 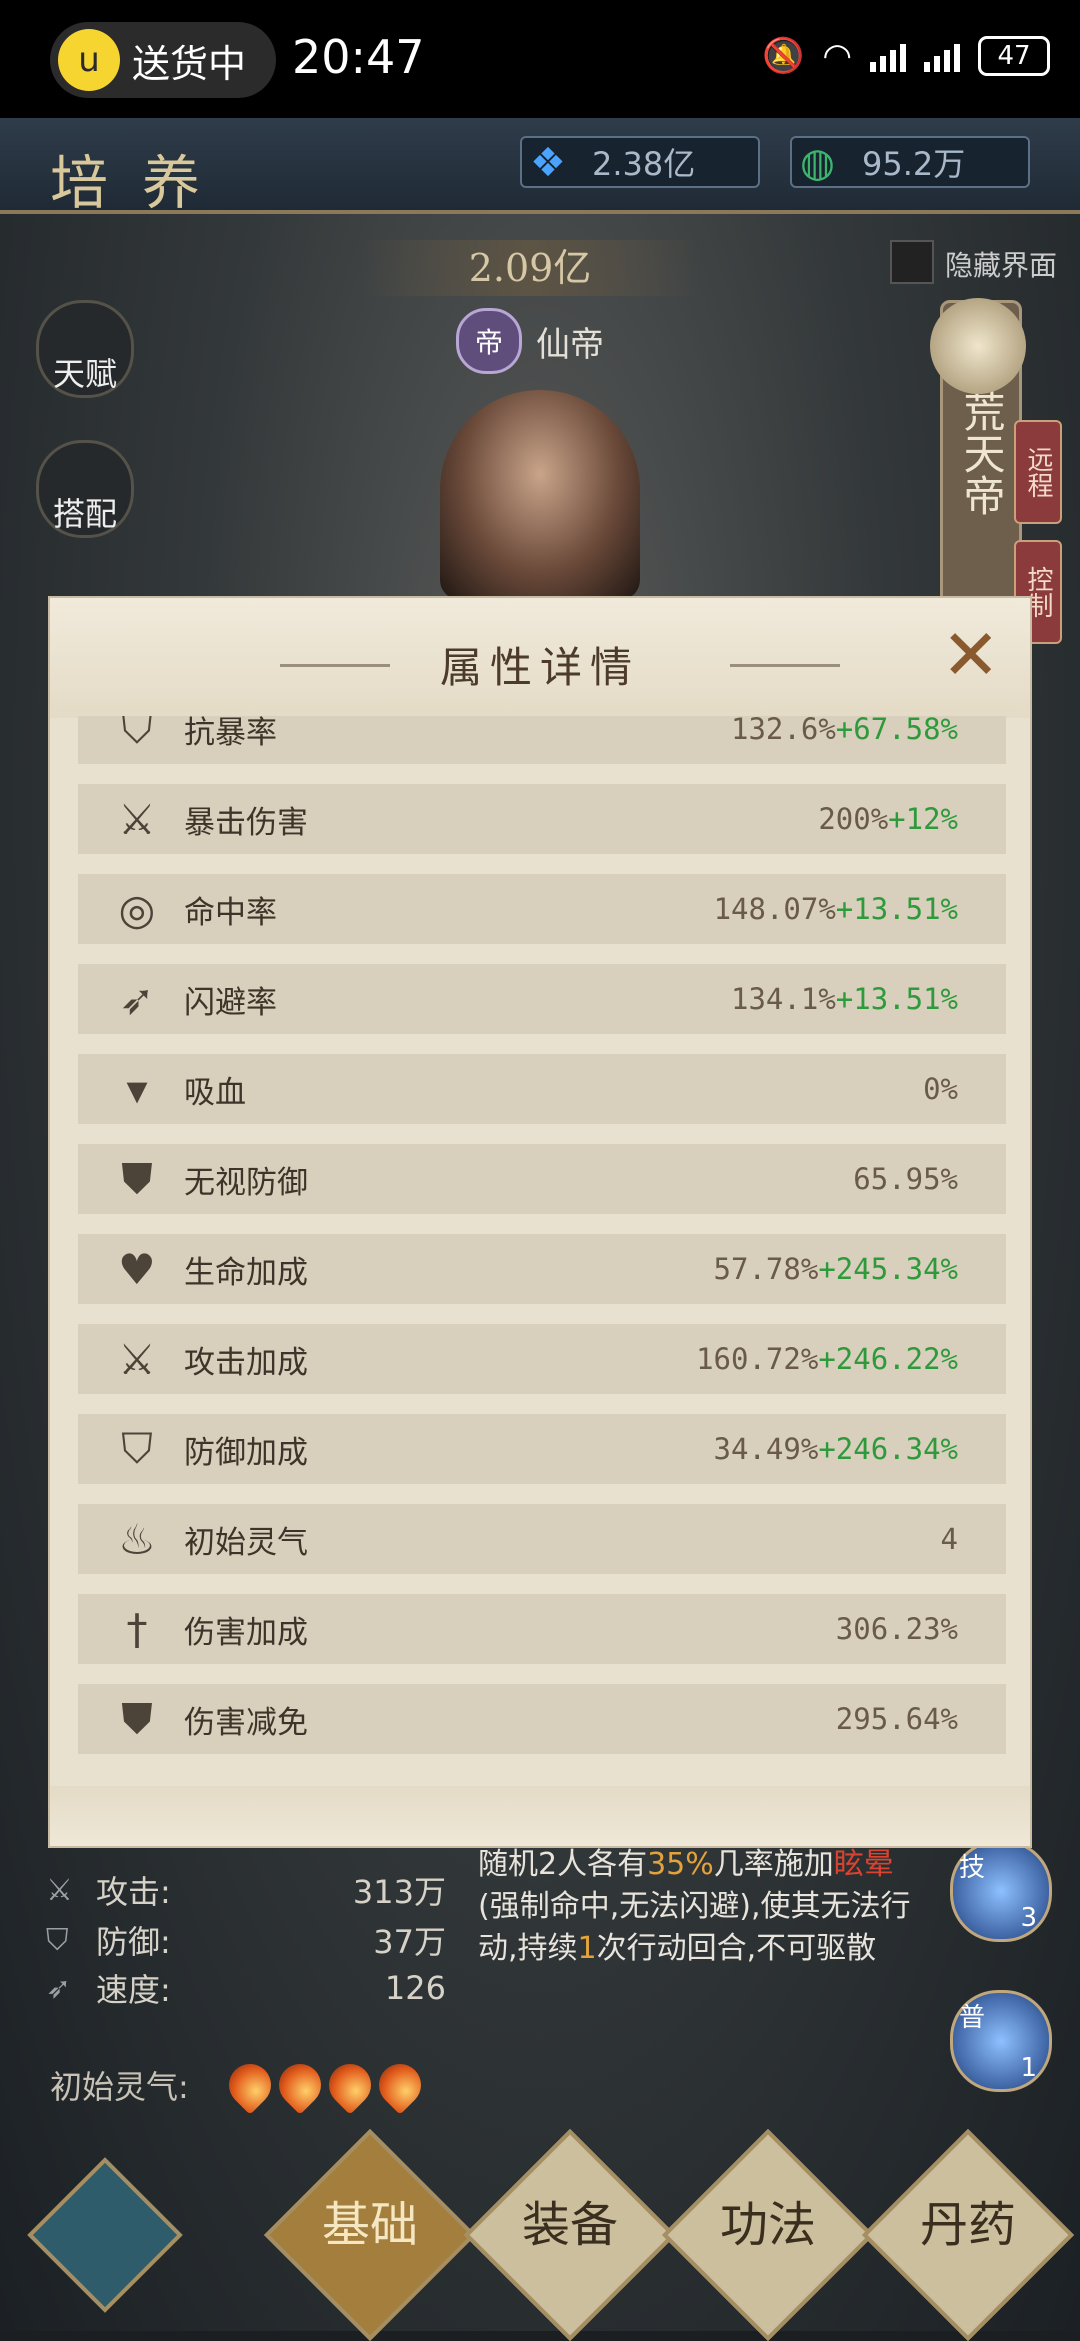 What do you see at coordinates (542, 819) in the screenshot?
I see `attribute-row: ⚔ 暴击伤害 200%+12%` at bounding box center [542, 819].